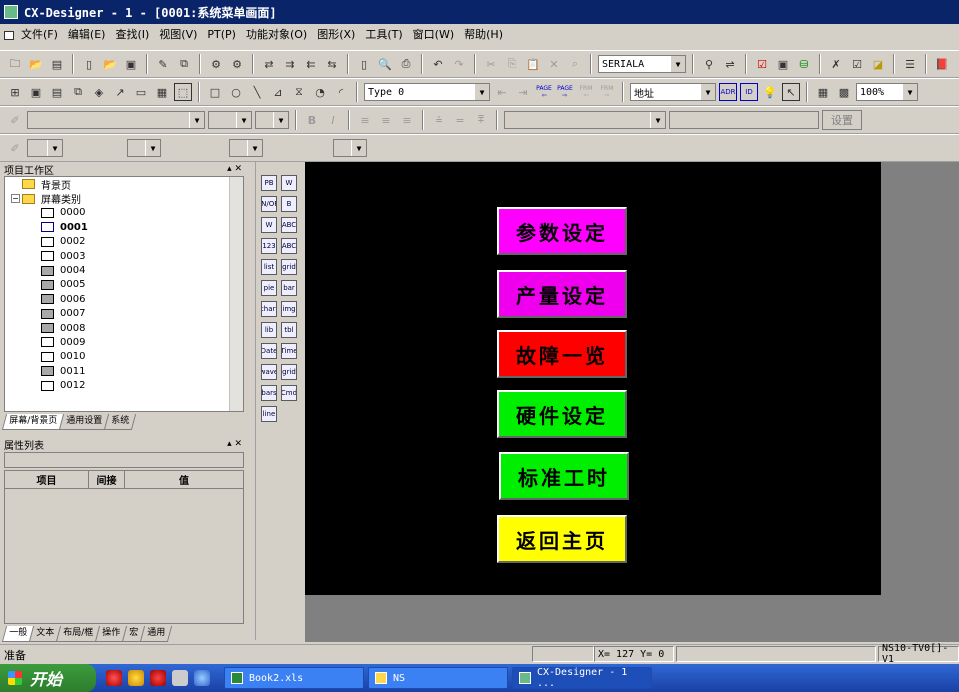  Describe the element at coordinates (202, 678) in the screenshot. I see `ie-icon` at that location.